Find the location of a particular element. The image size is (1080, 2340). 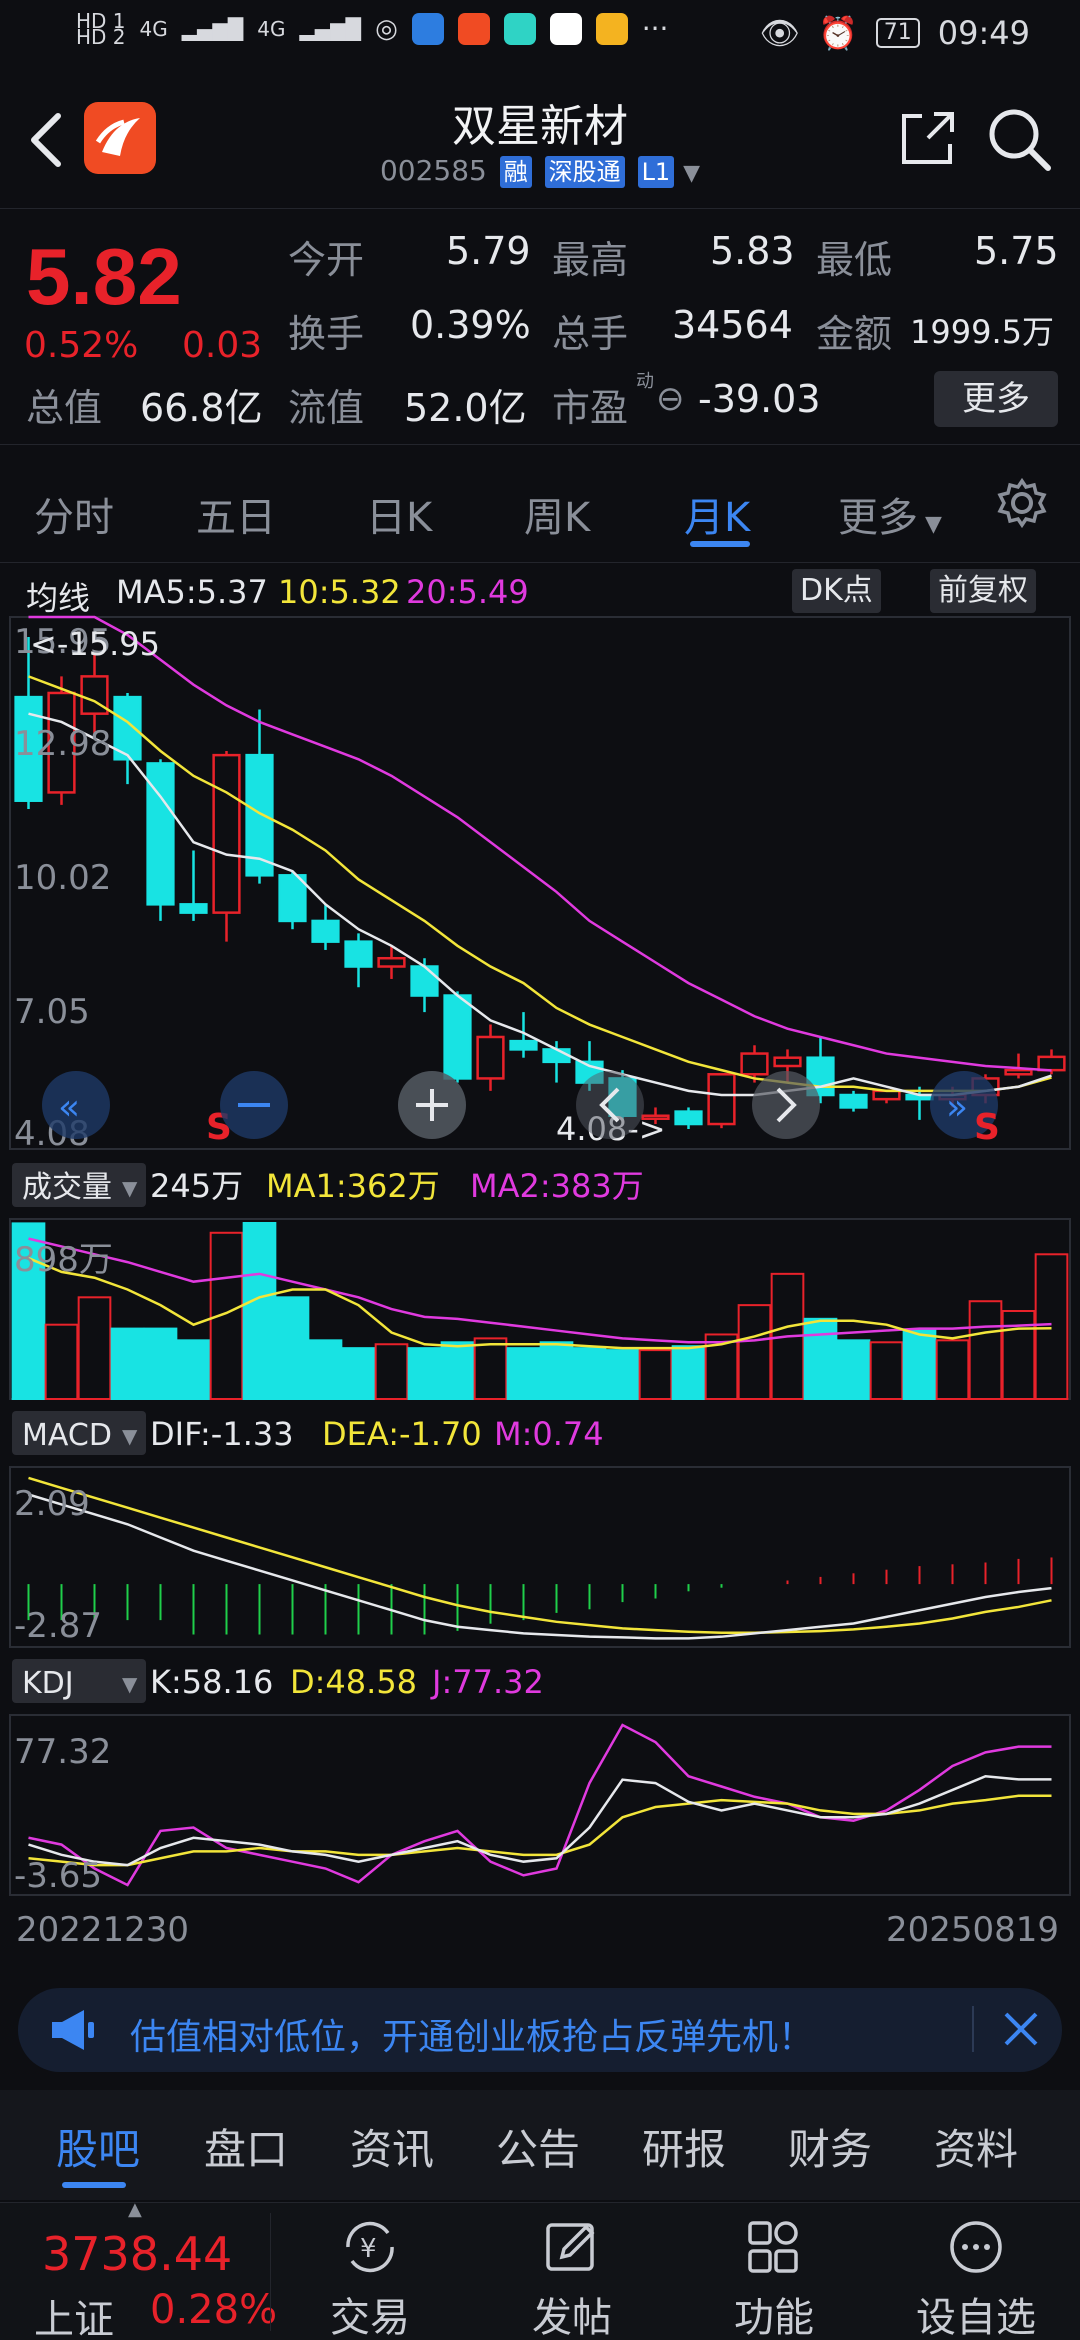

search-icon is located at coordinates (1019, 139).